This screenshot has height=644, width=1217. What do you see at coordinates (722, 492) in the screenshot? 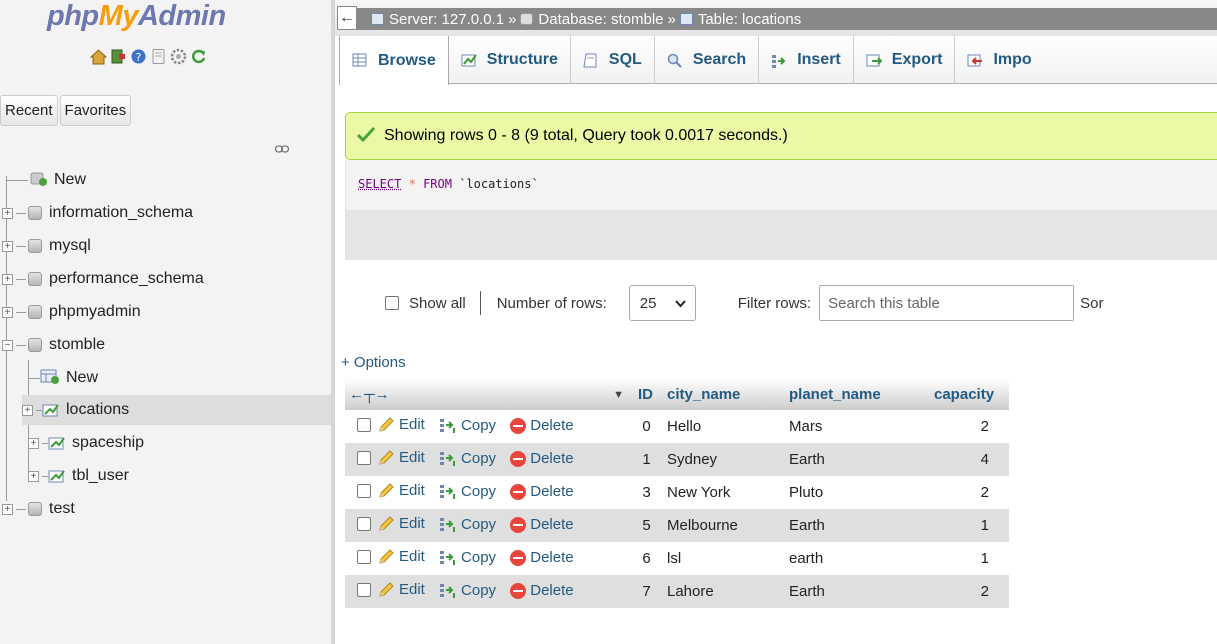
I see `cell-city-name: New York` at bounding box center [722, 492].